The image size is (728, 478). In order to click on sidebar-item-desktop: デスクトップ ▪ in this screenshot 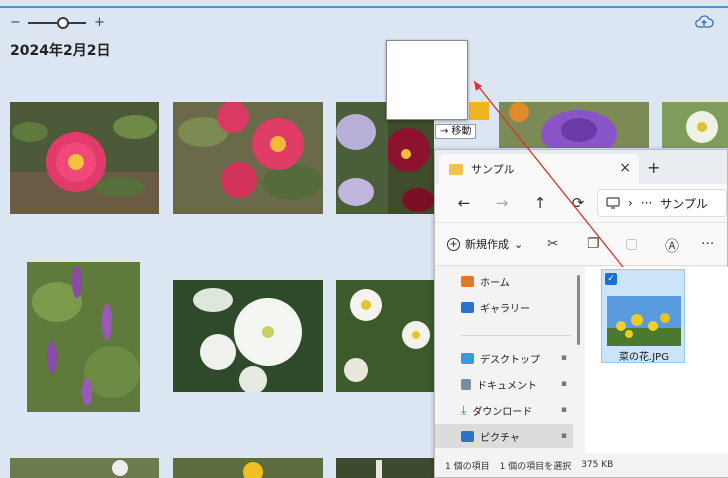, I will do `click(504, 358)`.